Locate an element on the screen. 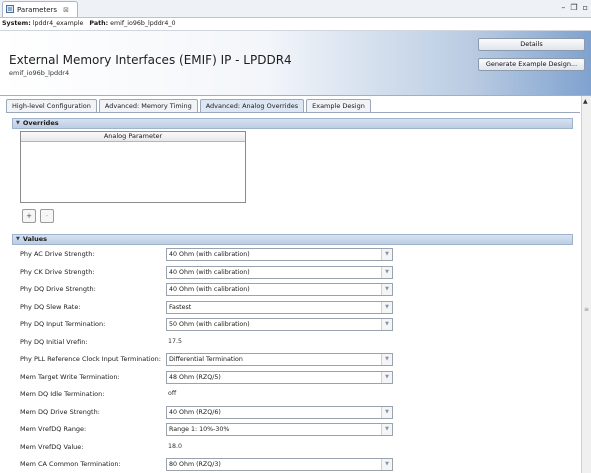 The height and width of the screenshot is (473, 591). parameter-label: Phy AC Drive Strength: is located at coordinates (57, 254).